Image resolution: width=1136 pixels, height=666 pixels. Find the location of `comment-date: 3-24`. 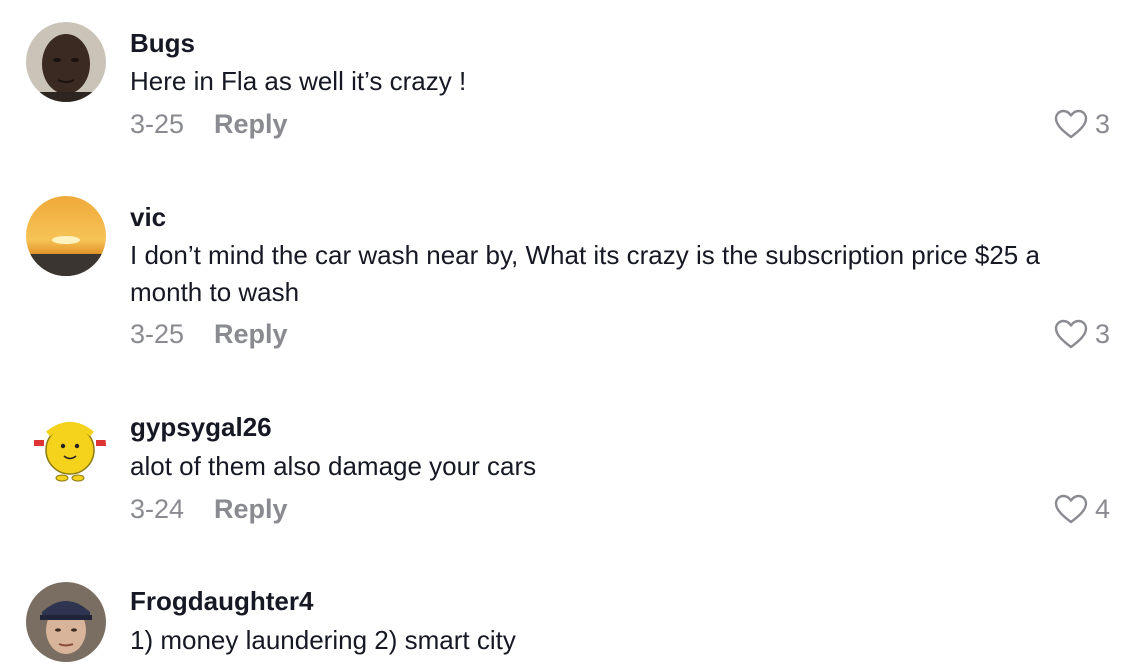

comment-date: 3-24 is located at coordinates (157, 509).